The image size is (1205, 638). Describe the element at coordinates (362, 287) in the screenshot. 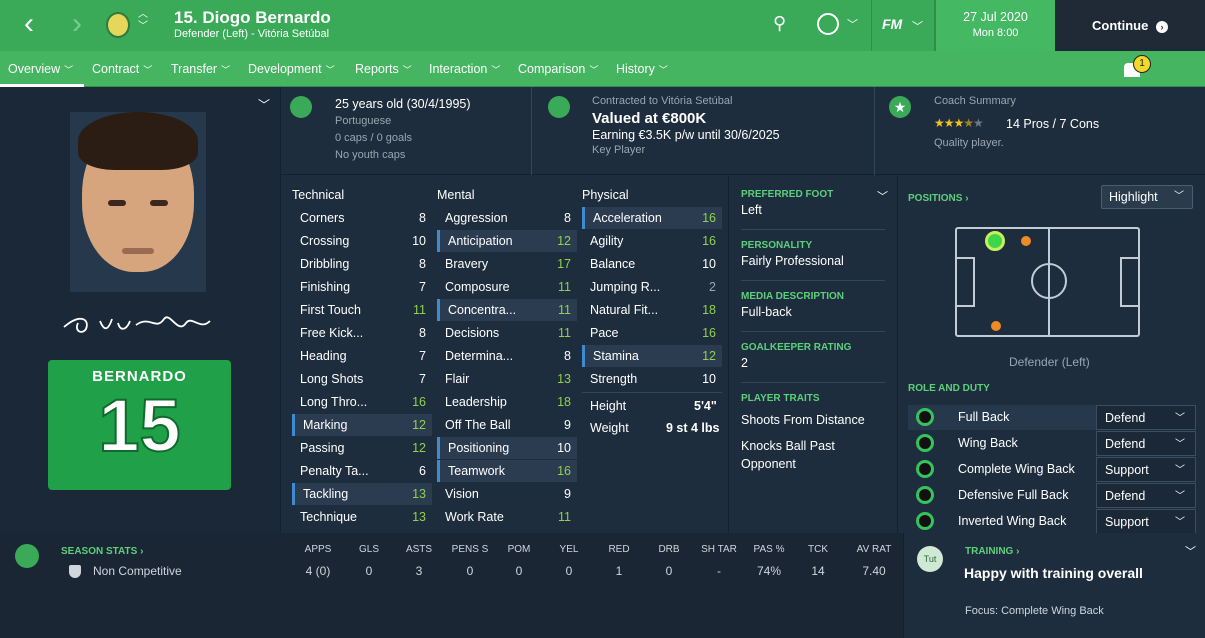

I see `attribute-row: Finishing 7` at that location.